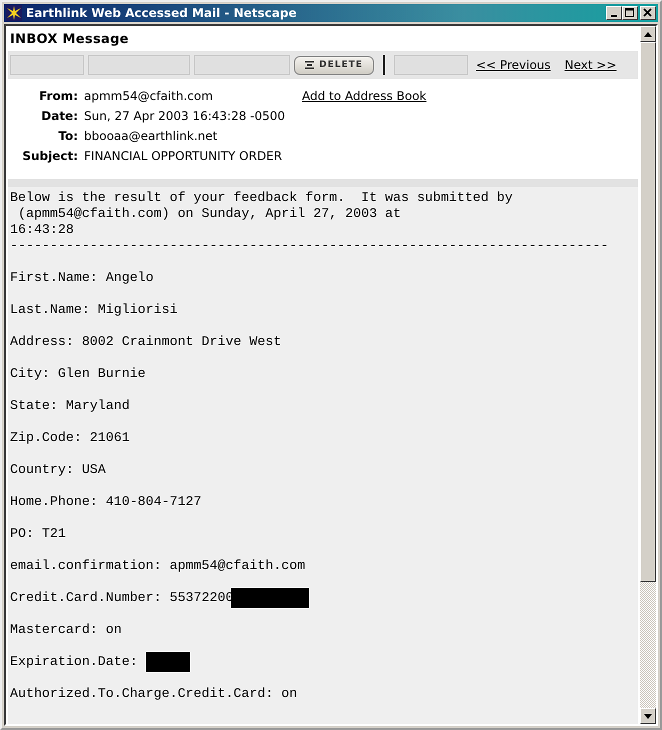 The height and width of the screenshot is (730, 662). I want to click on form-field-line: Address: 8002 Crainmont Drive West, so click(146, 342).